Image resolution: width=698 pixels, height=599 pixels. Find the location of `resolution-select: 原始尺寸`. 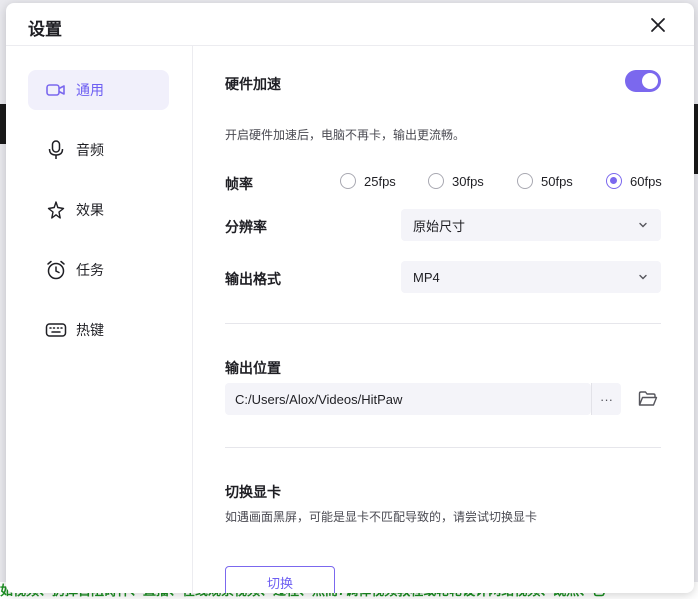

resolution-select: 原始尺寸 is located at coordinates (531, 225).